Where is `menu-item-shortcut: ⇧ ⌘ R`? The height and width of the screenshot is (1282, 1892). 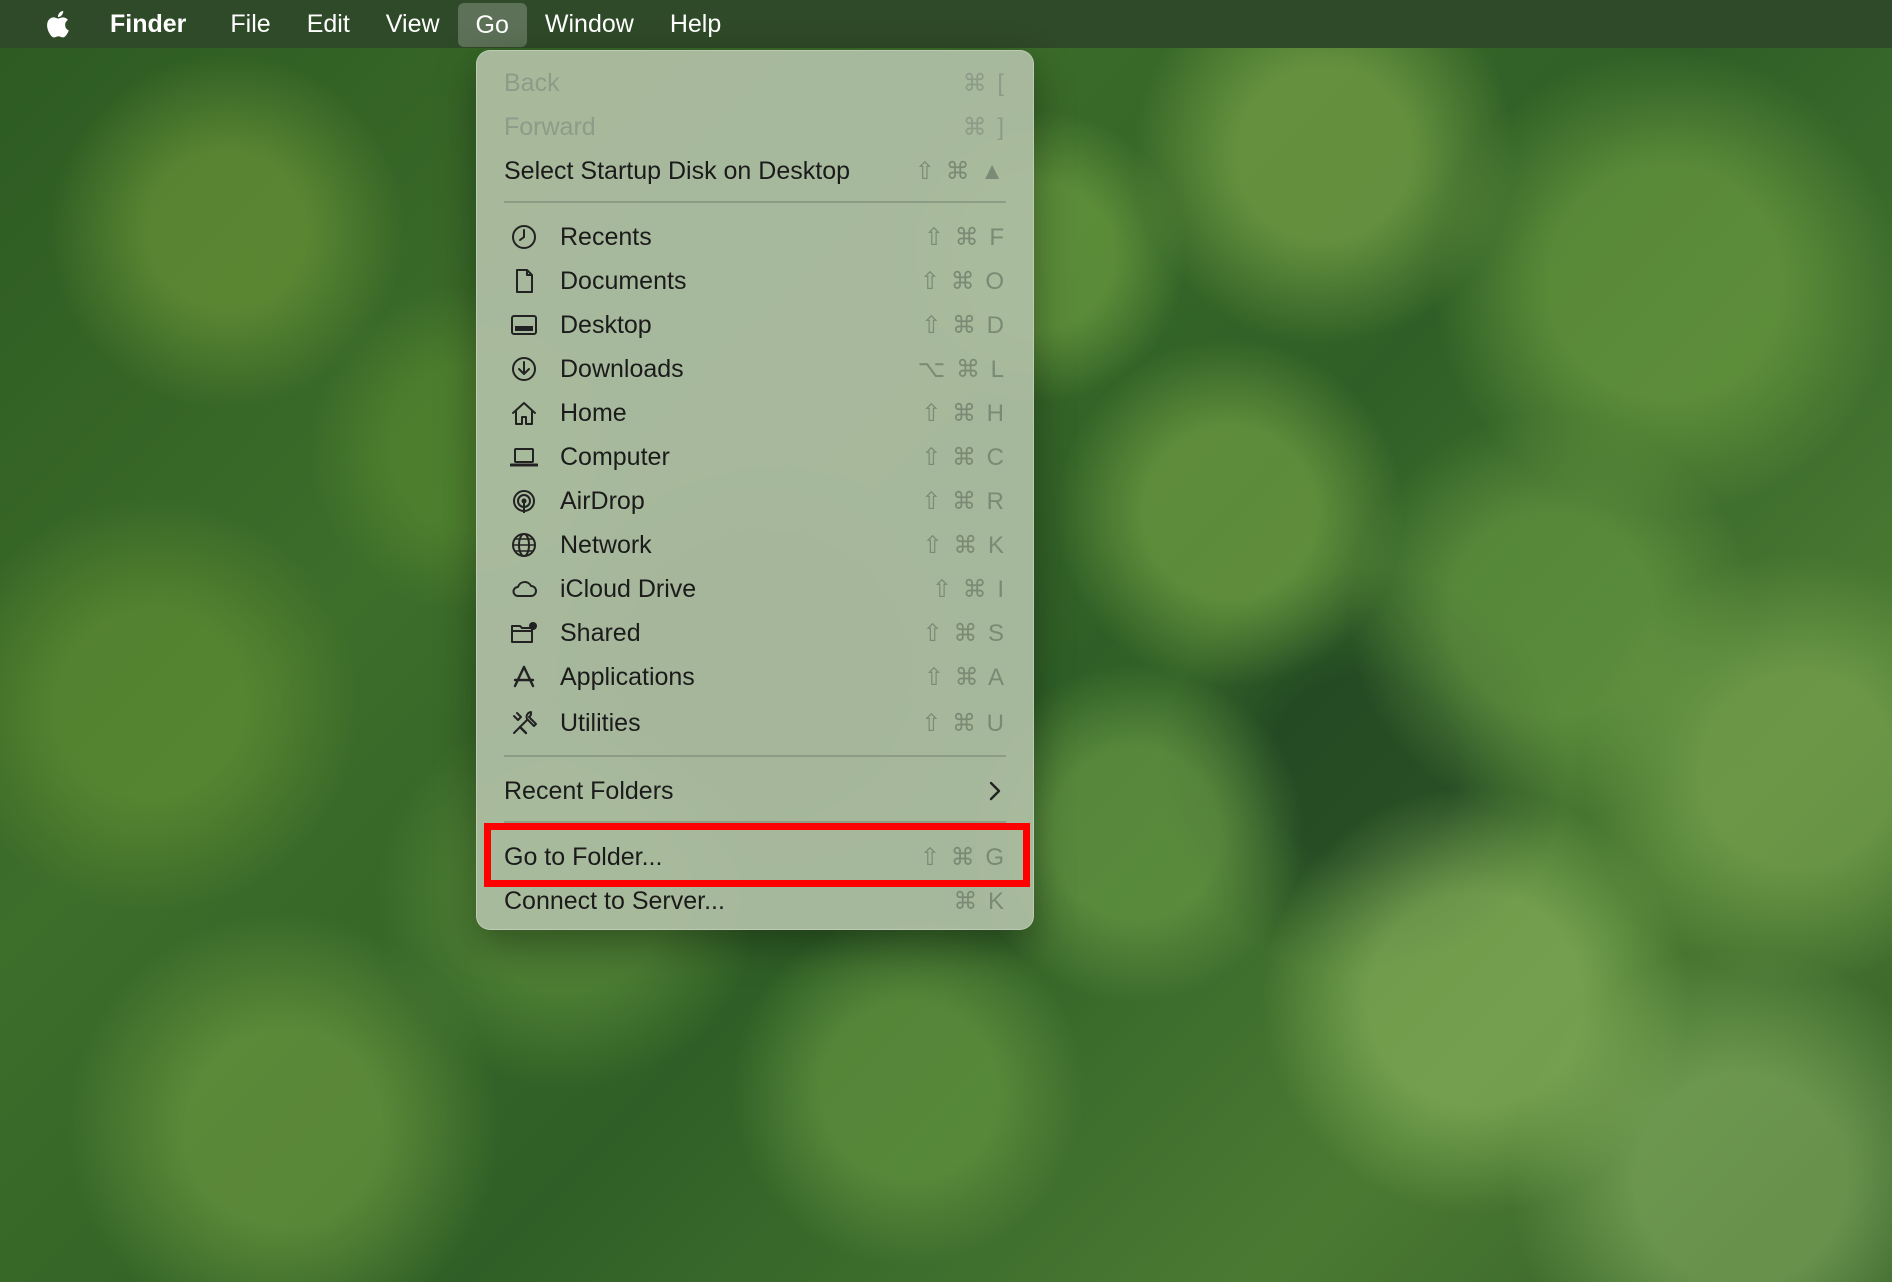
menu-item-shortcut: ⇧ ⌘ R is located at coordinates (963, 501).